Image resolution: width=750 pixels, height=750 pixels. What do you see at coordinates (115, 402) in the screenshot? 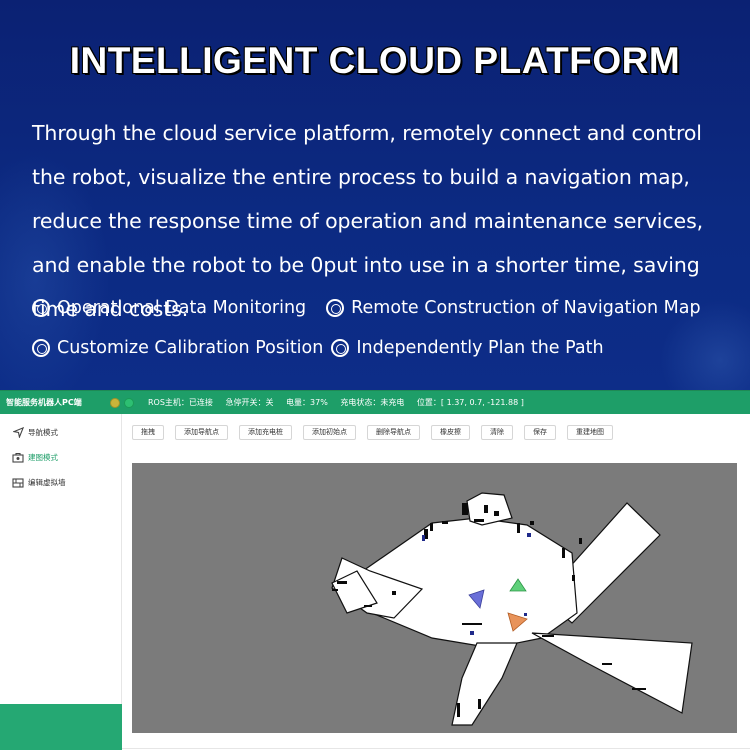
I see `connection-indicator-icon` at bounding box center [115, 402].